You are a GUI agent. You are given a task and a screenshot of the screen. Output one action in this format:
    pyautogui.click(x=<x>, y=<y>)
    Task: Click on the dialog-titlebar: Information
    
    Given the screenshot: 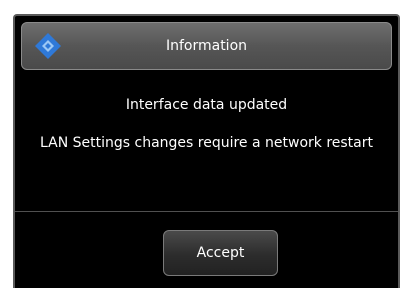 What is the action you would take?
    pyautogui.click(x=206, y=46)
    